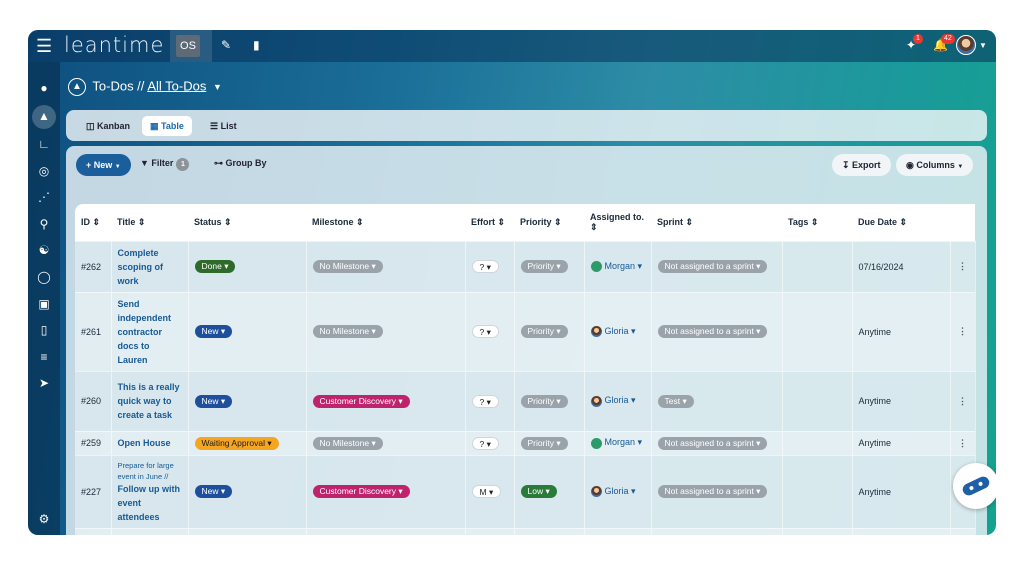  Describe the element at coordinates (191, 46) in the screenshot. I see `project-switcher: OS` at that location.